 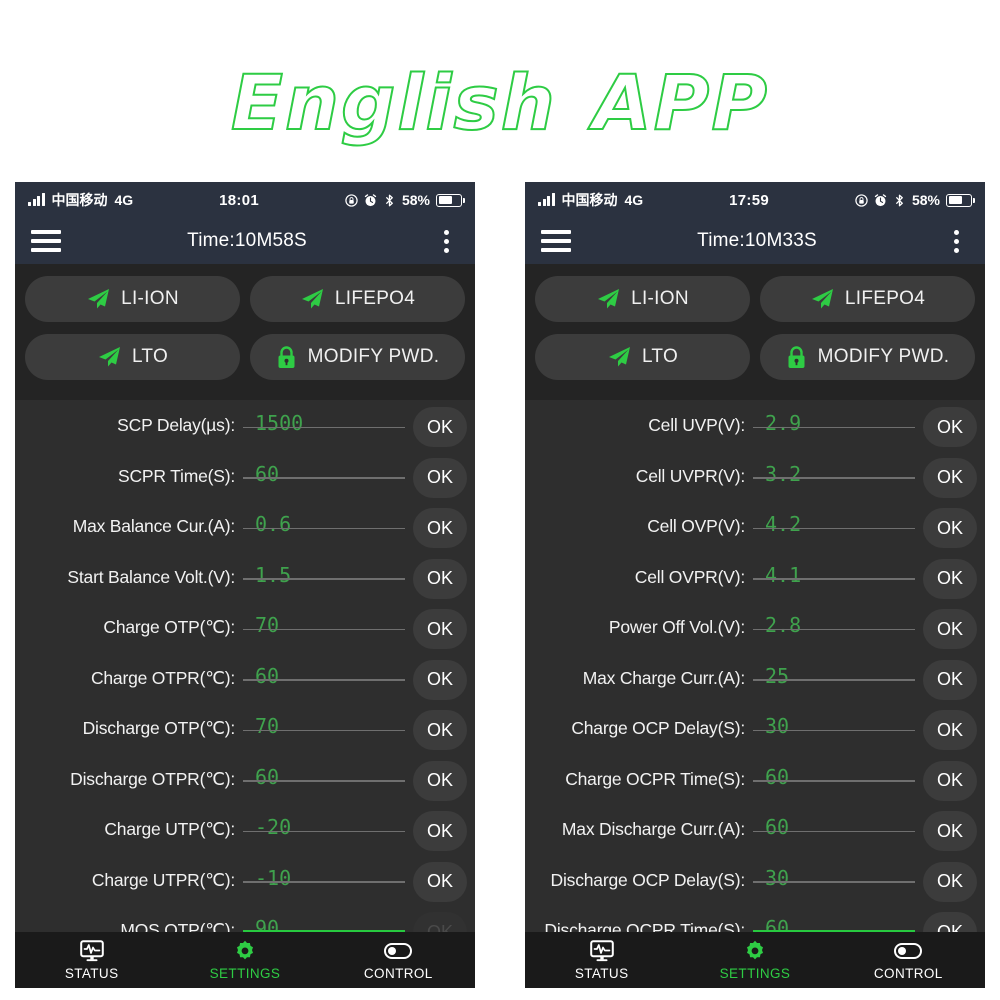 What do you see at coordinates (835, 575) in the screenshot?
I see `setting-value: 4.1` at bounding box center [835, 575].